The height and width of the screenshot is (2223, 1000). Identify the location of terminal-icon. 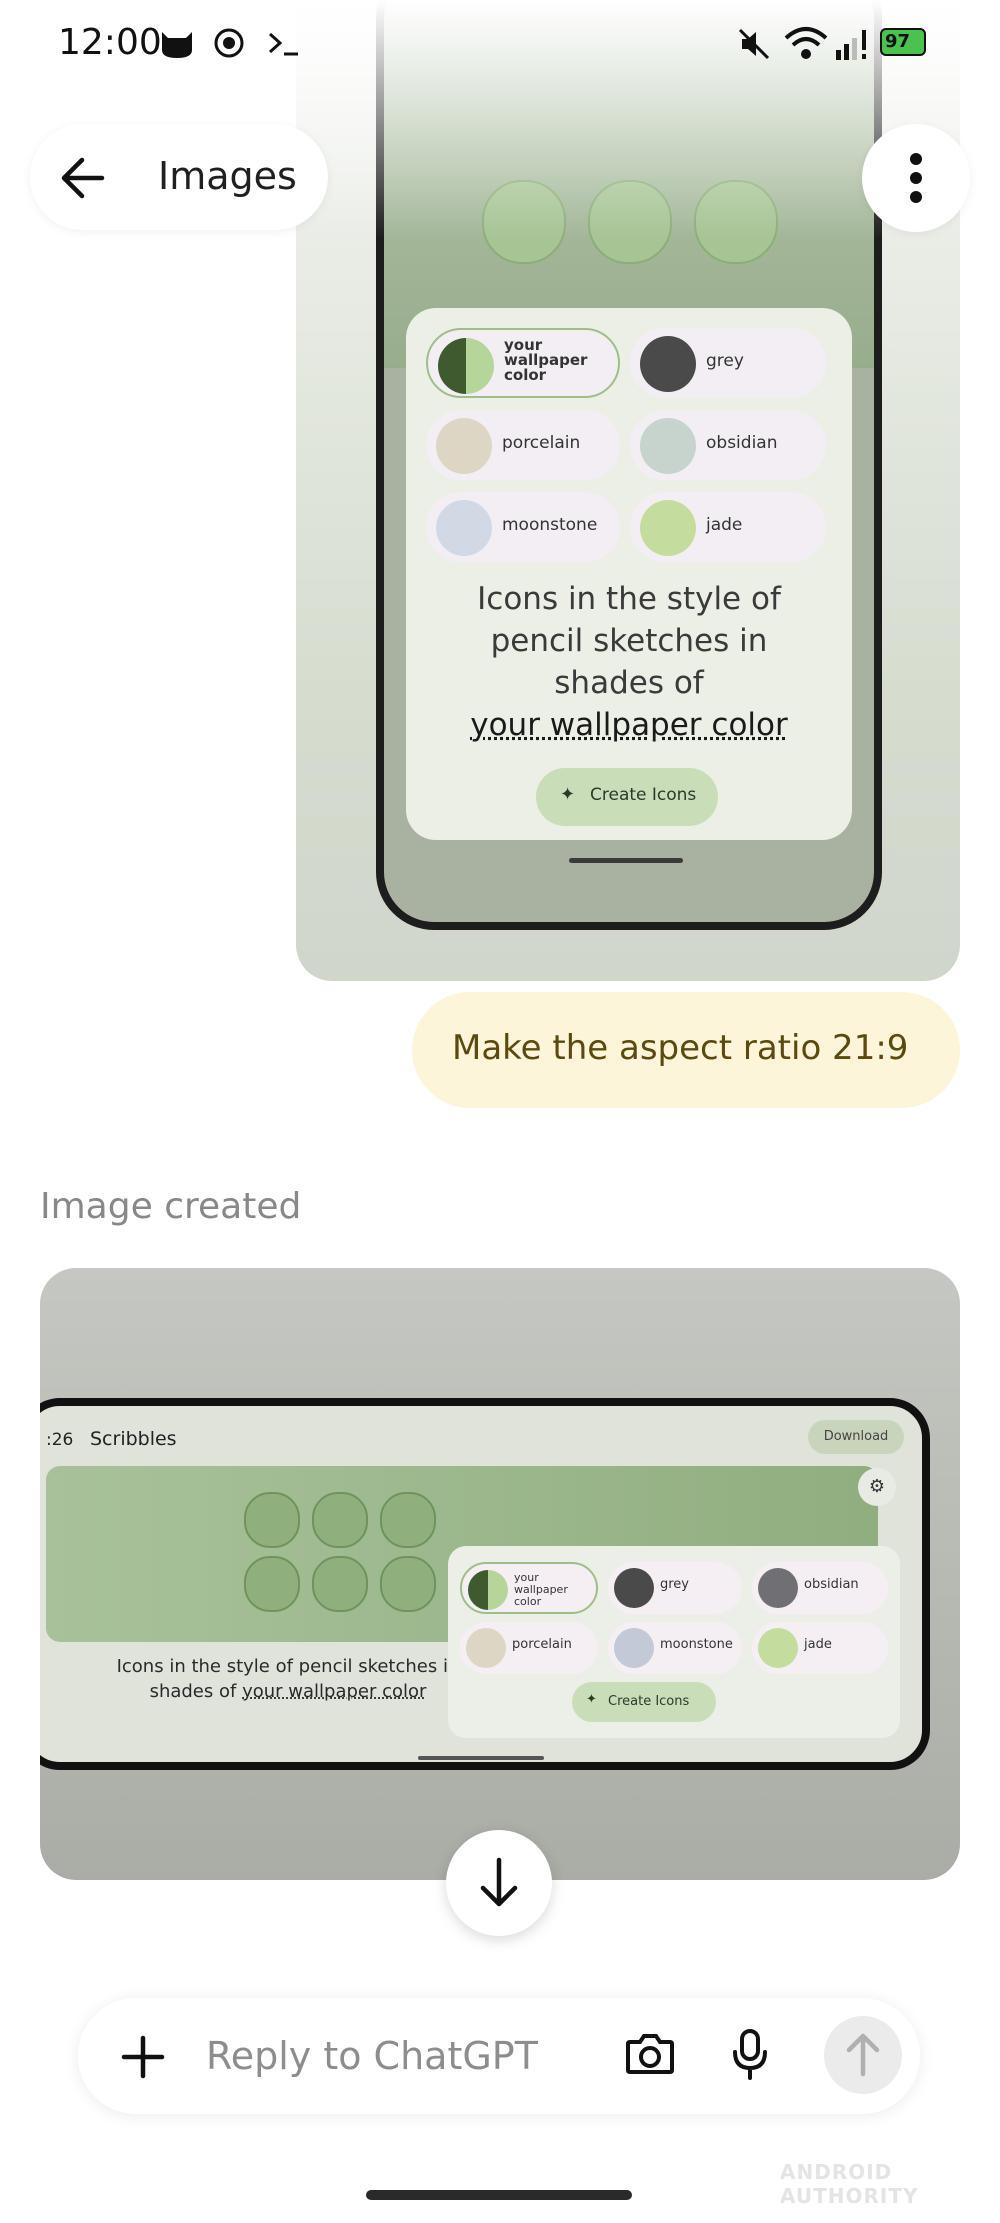
(283, 44).